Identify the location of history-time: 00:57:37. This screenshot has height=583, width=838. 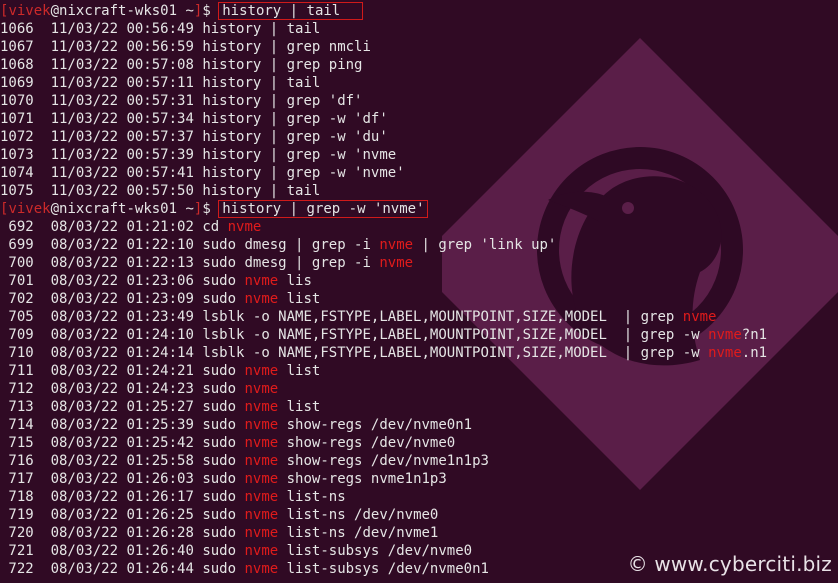
(160, 137).